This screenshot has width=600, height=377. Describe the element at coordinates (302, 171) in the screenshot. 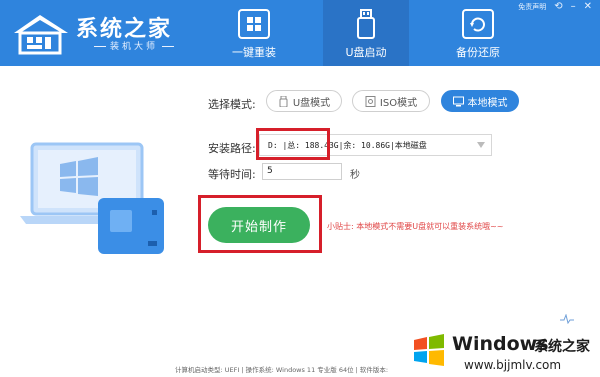

I see `wait-time-input: 5` at that location.